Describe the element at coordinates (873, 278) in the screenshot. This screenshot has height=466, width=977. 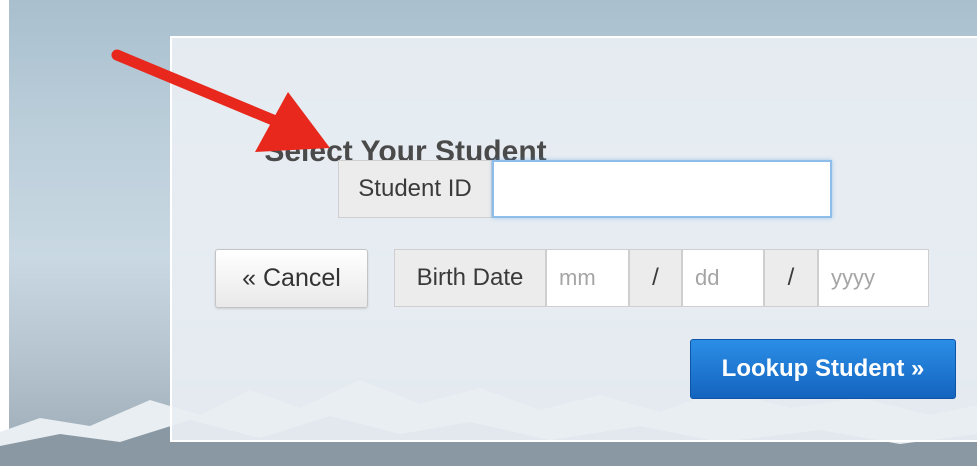
I see `birth-year-input: yyyy` at that location.